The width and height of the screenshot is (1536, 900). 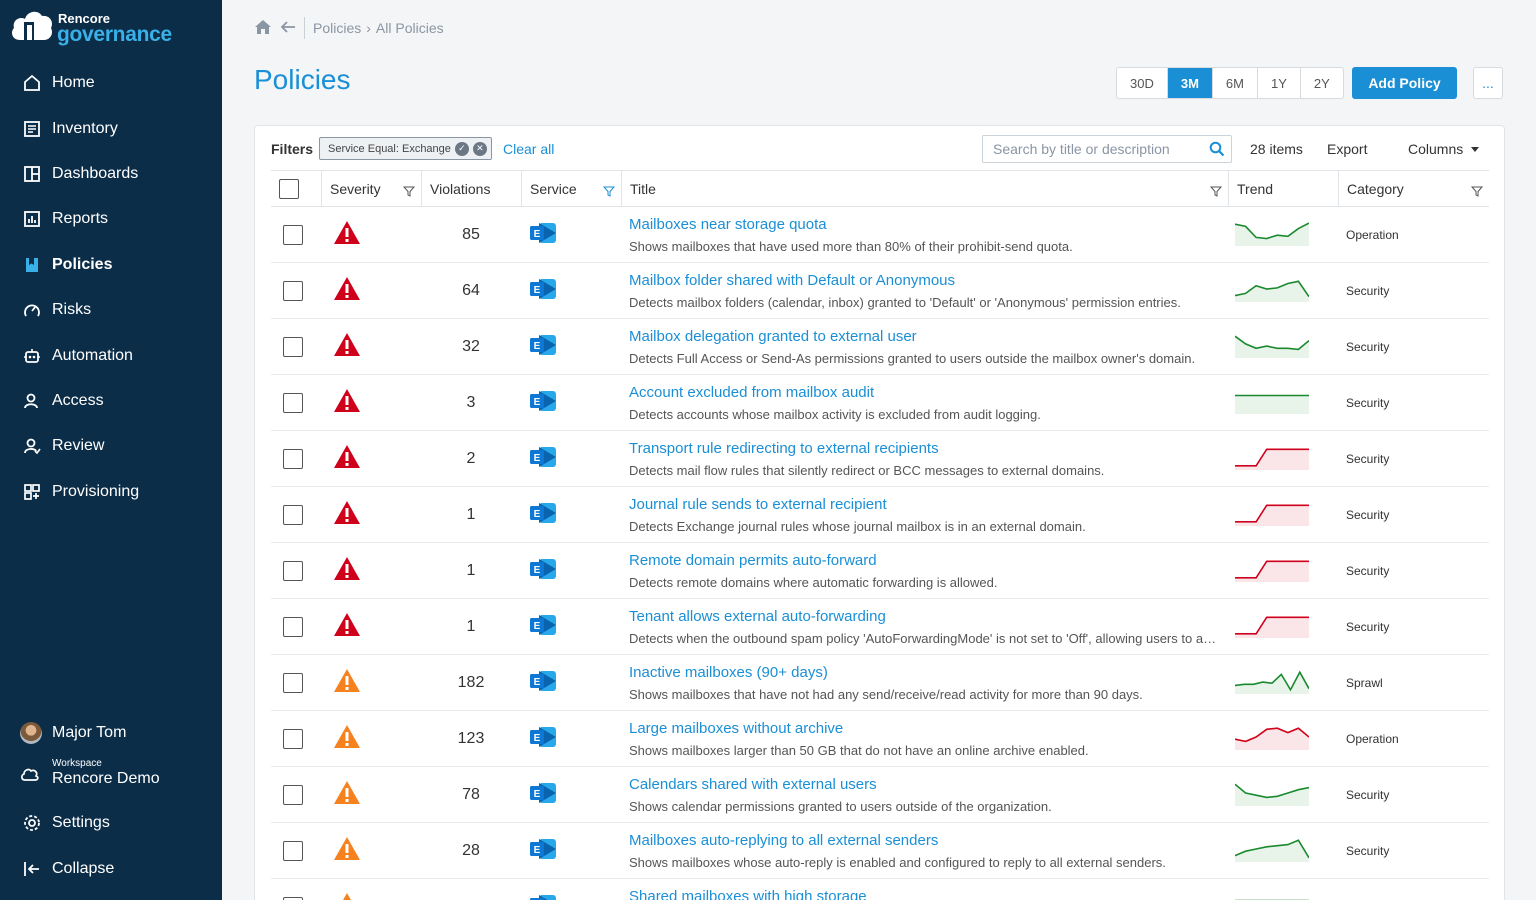 I want to click on check-icon: ✓, so click(x=461, y=148).